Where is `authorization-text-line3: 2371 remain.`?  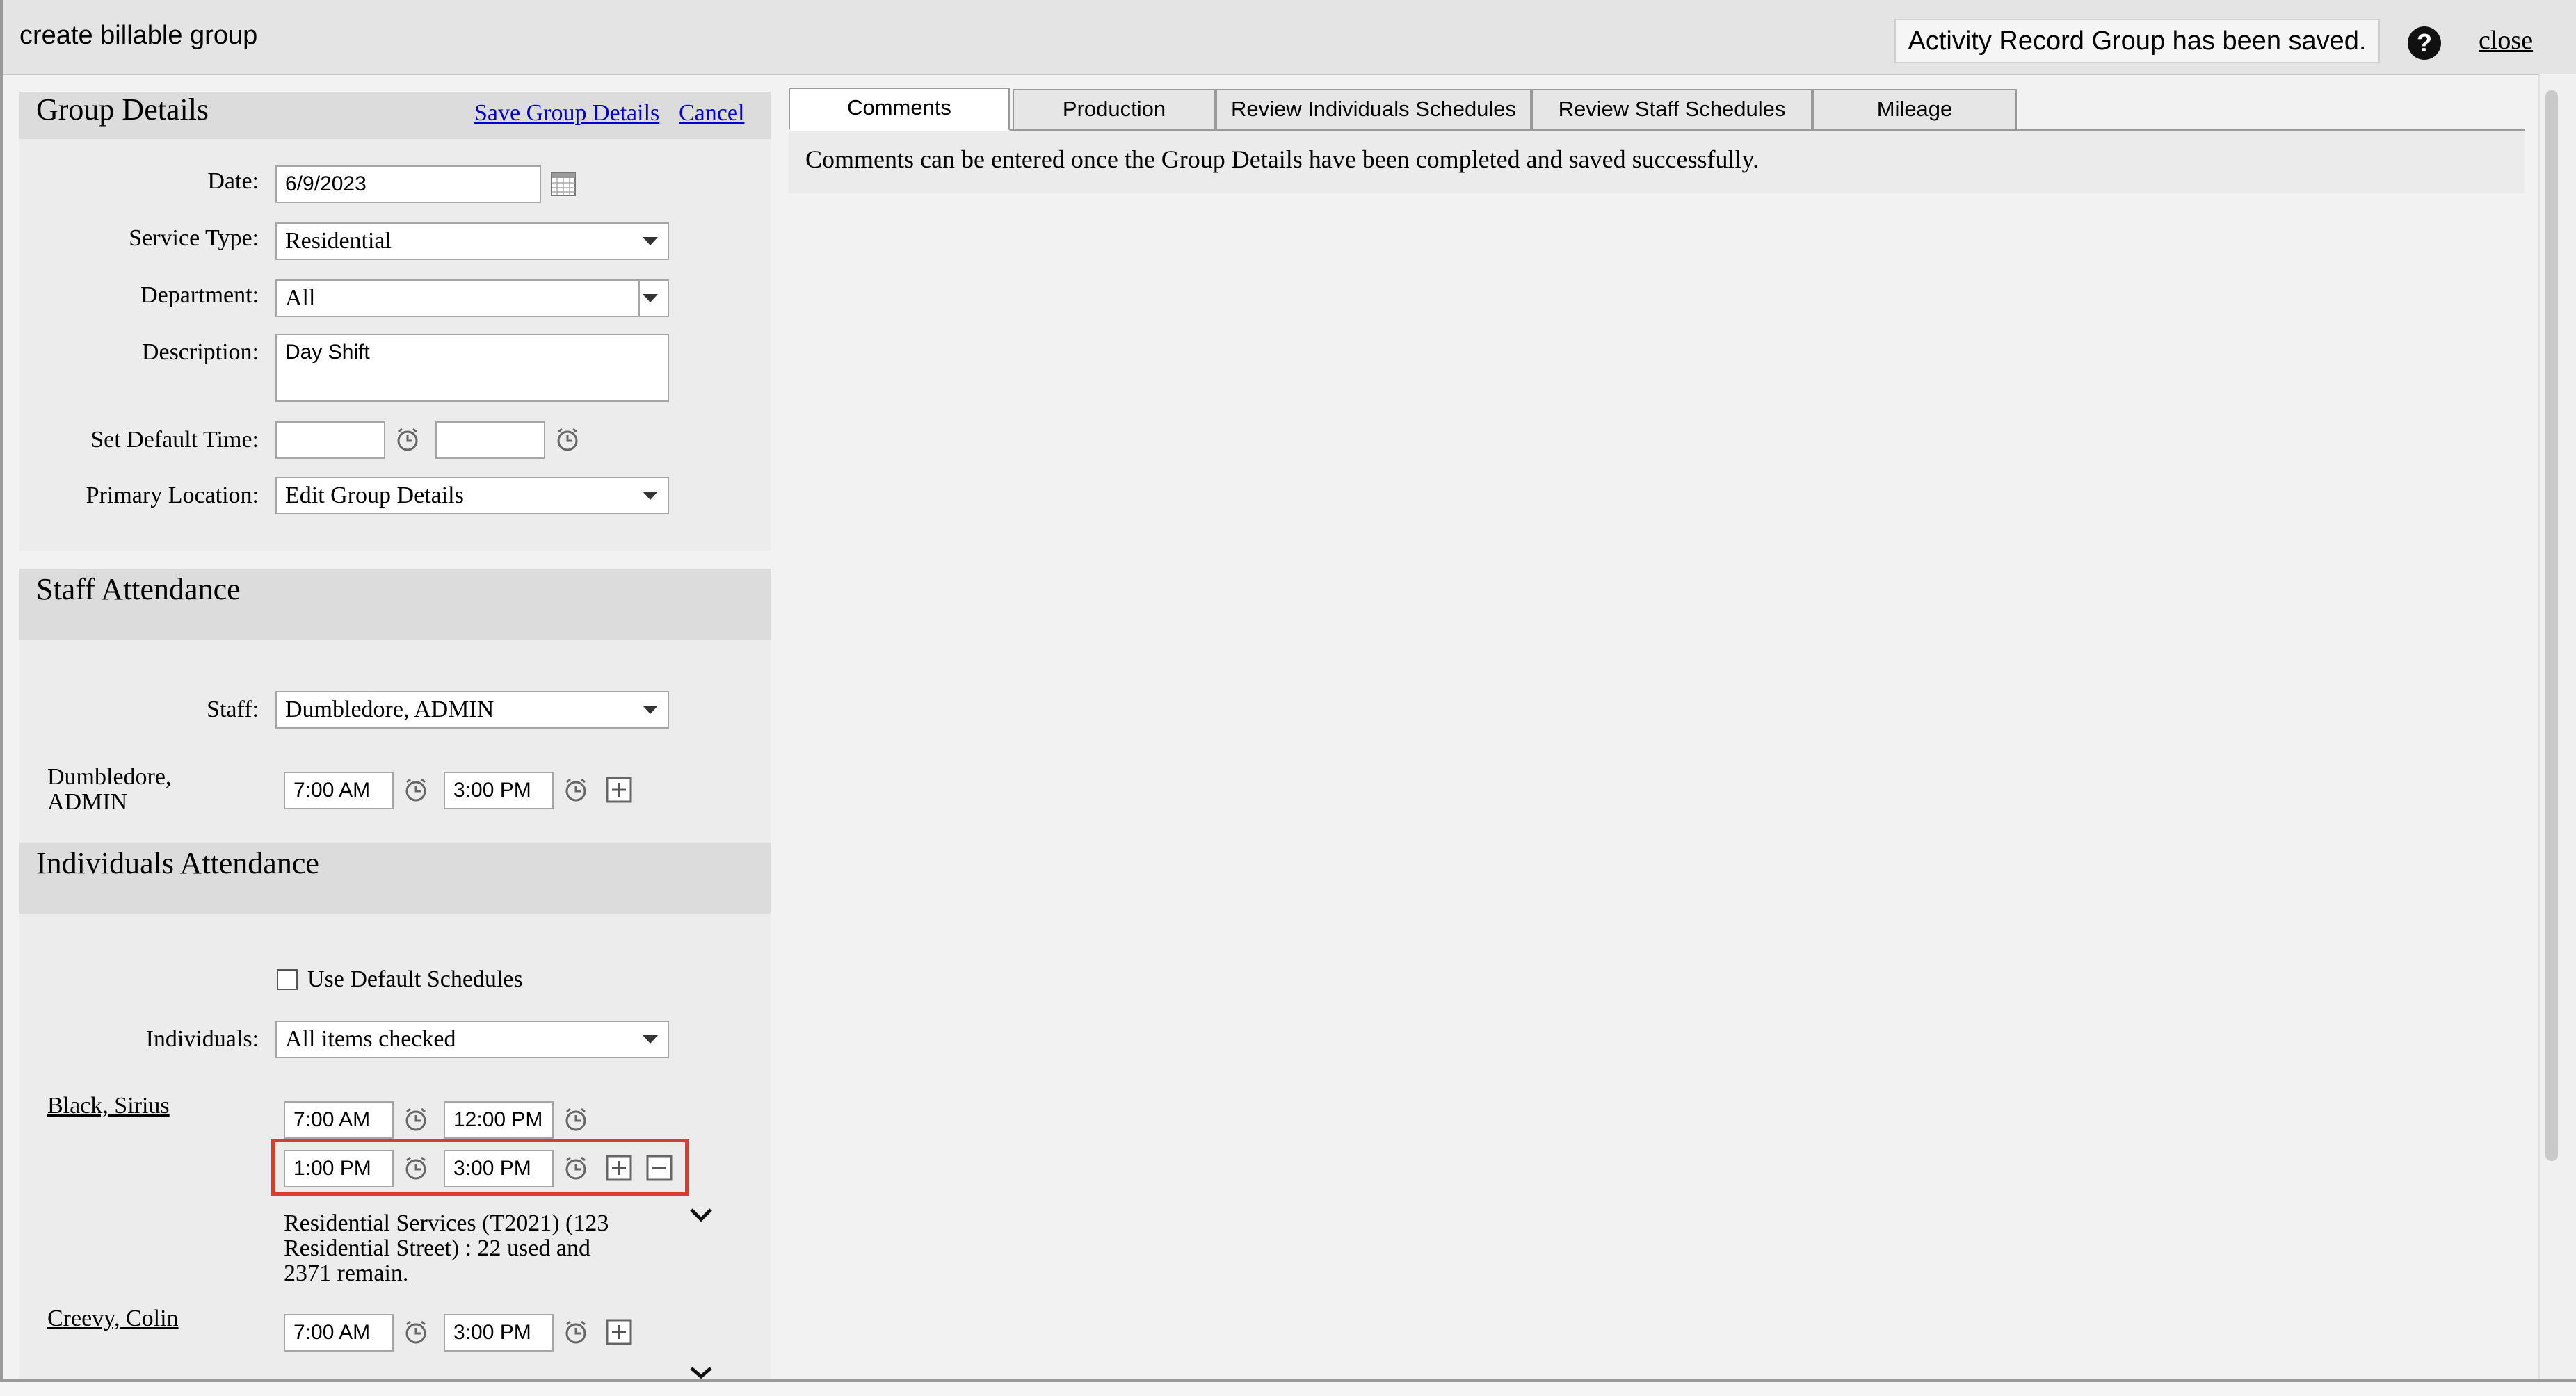
authorization-text-line3: 2371 remain. is located at coordinates (346, 1273).